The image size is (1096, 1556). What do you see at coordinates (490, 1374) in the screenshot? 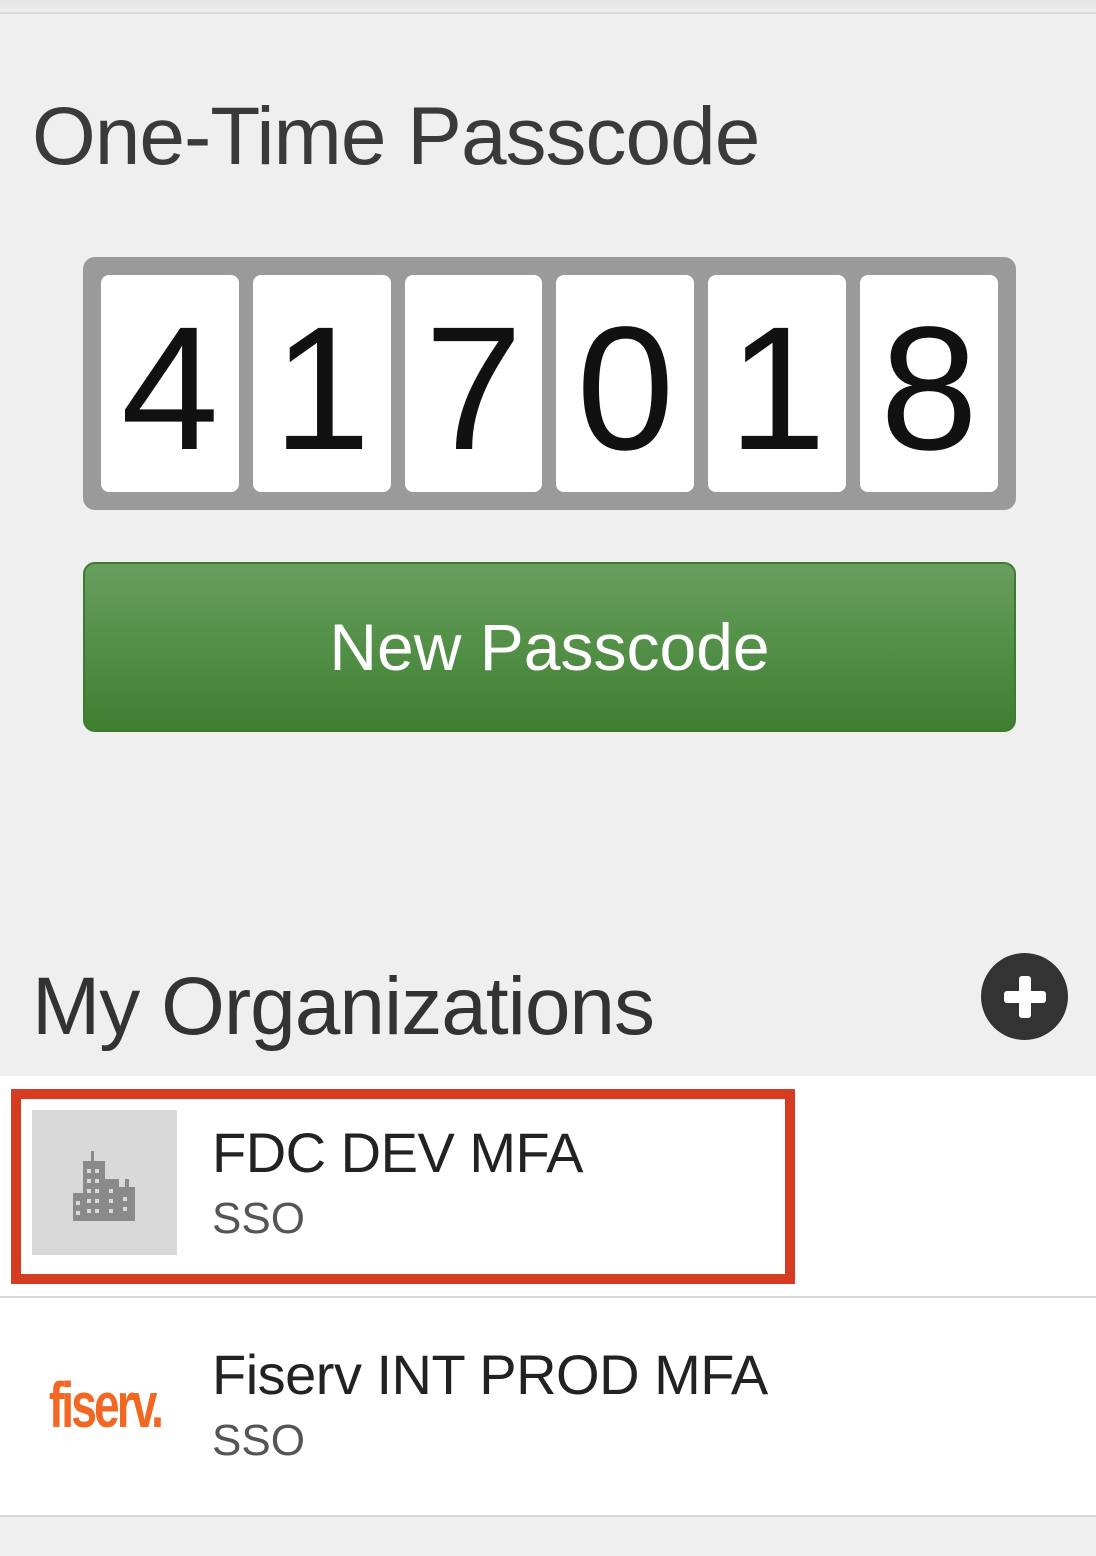
I see `organization-name: Fiserv INT PROD MFA` at bounding box center [490, 1374].